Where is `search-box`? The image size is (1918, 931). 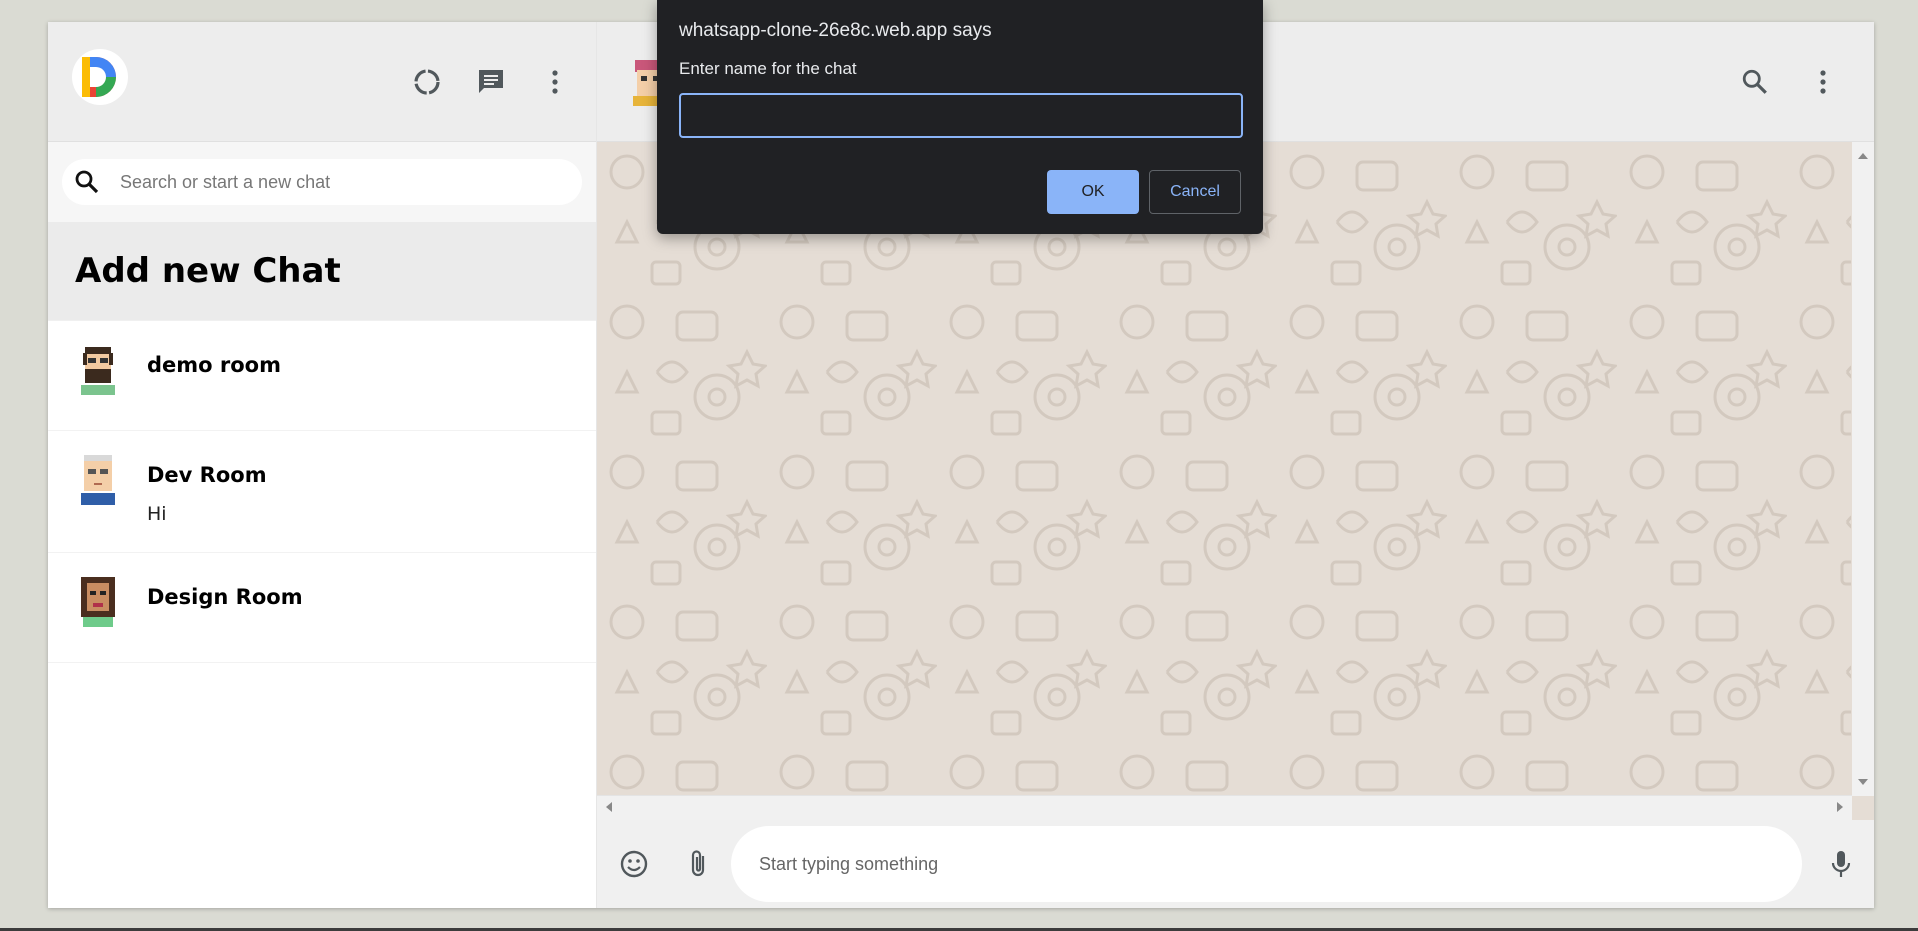
search-box is located at coordinates (322, 182).